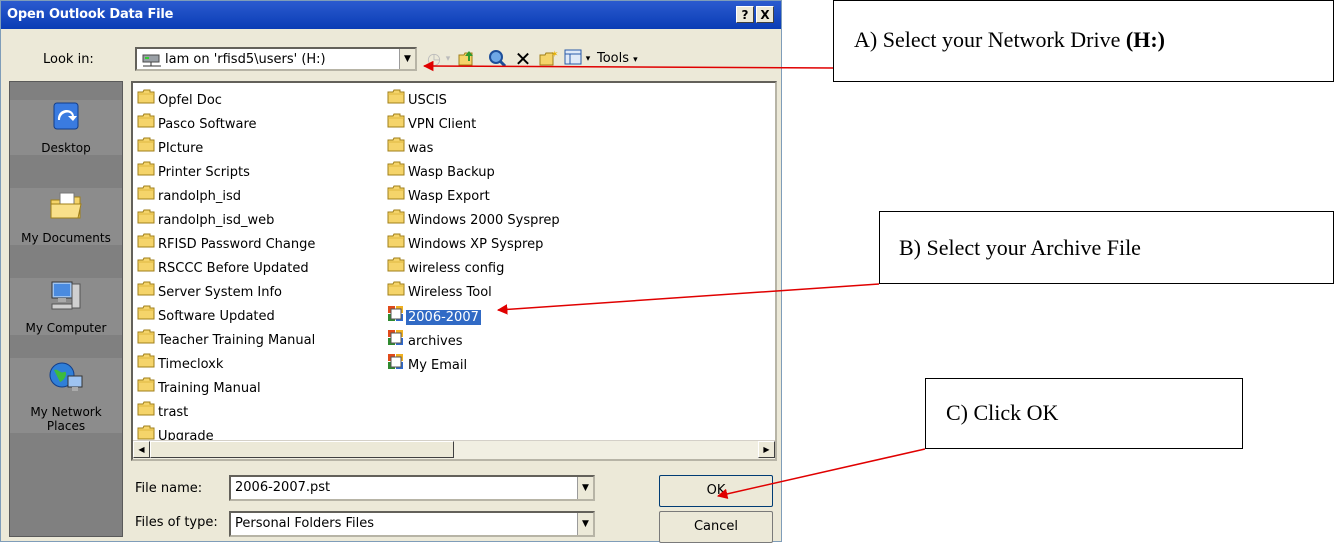  I want to click on arrow-c, so click(821, 474).